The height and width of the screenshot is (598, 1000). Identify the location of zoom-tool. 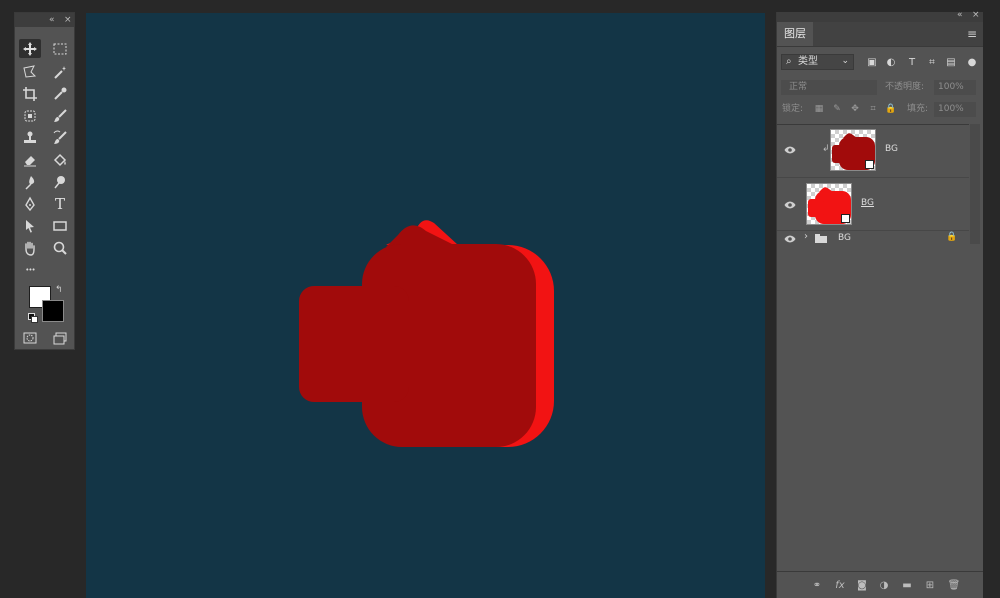
(60, 247).